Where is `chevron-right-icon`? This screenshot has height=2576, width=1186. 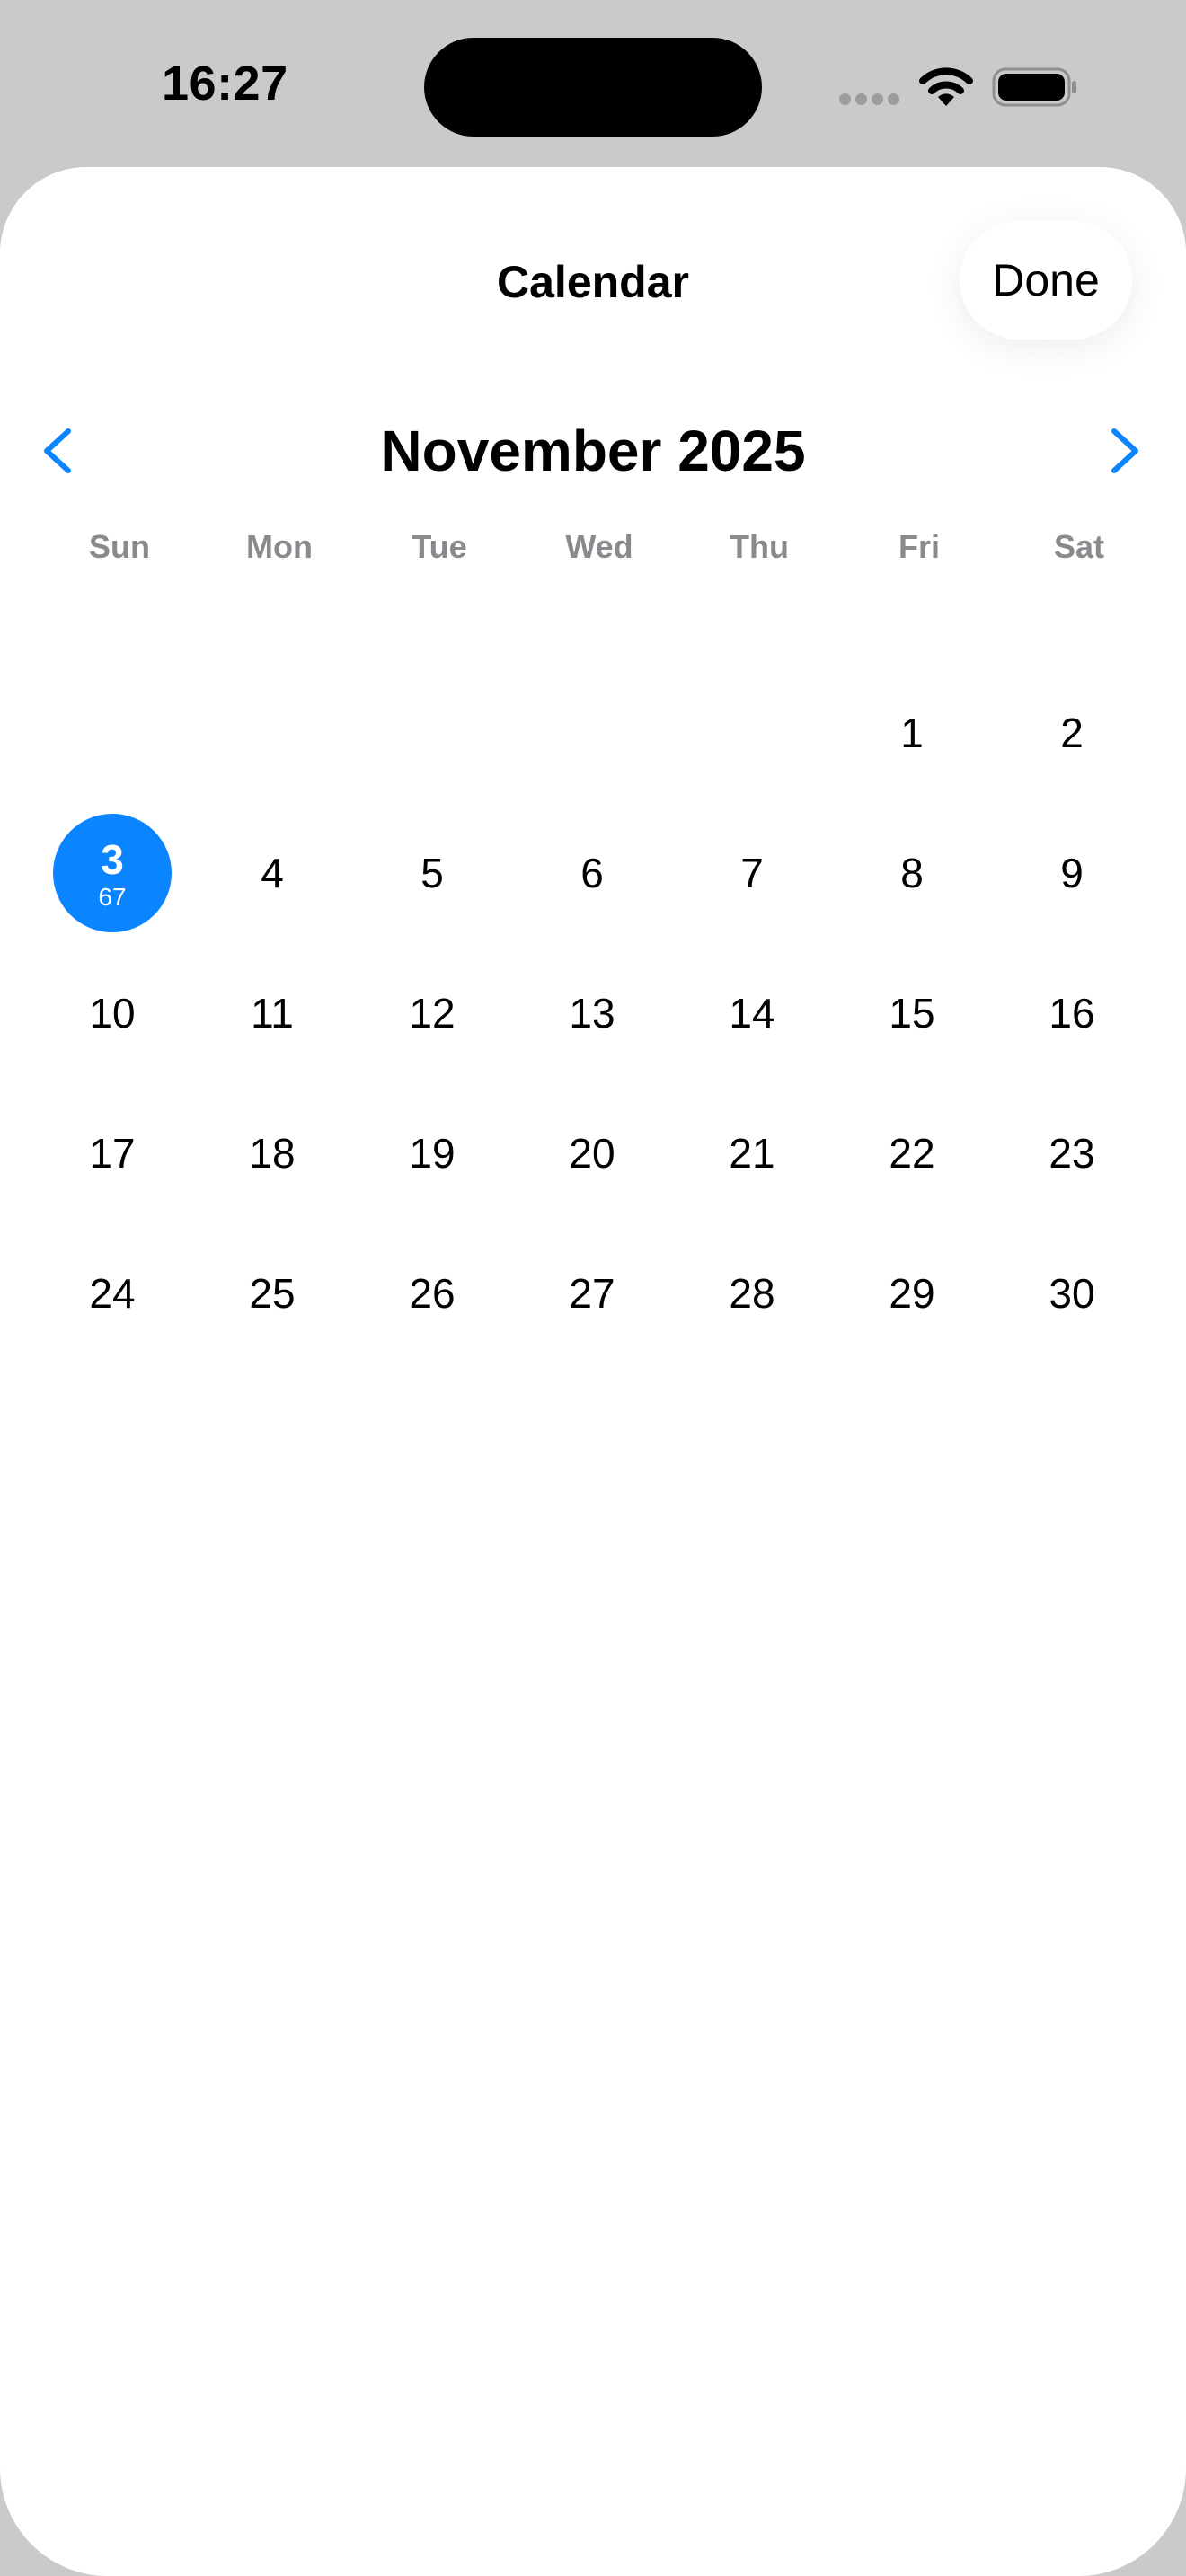
chevron-right-icon is located at coordinates (1125, 451).